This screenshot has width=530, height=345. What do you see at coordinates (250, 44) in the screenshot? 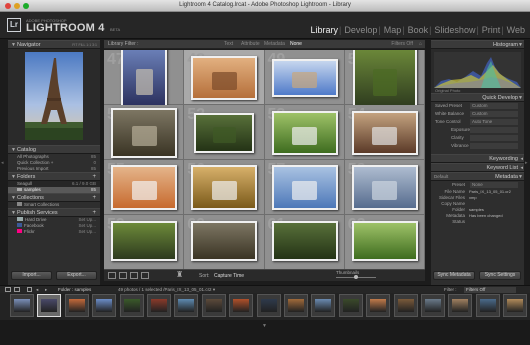
I see `filter-option-attribute: Attribute` at bounding box center [250, 44].